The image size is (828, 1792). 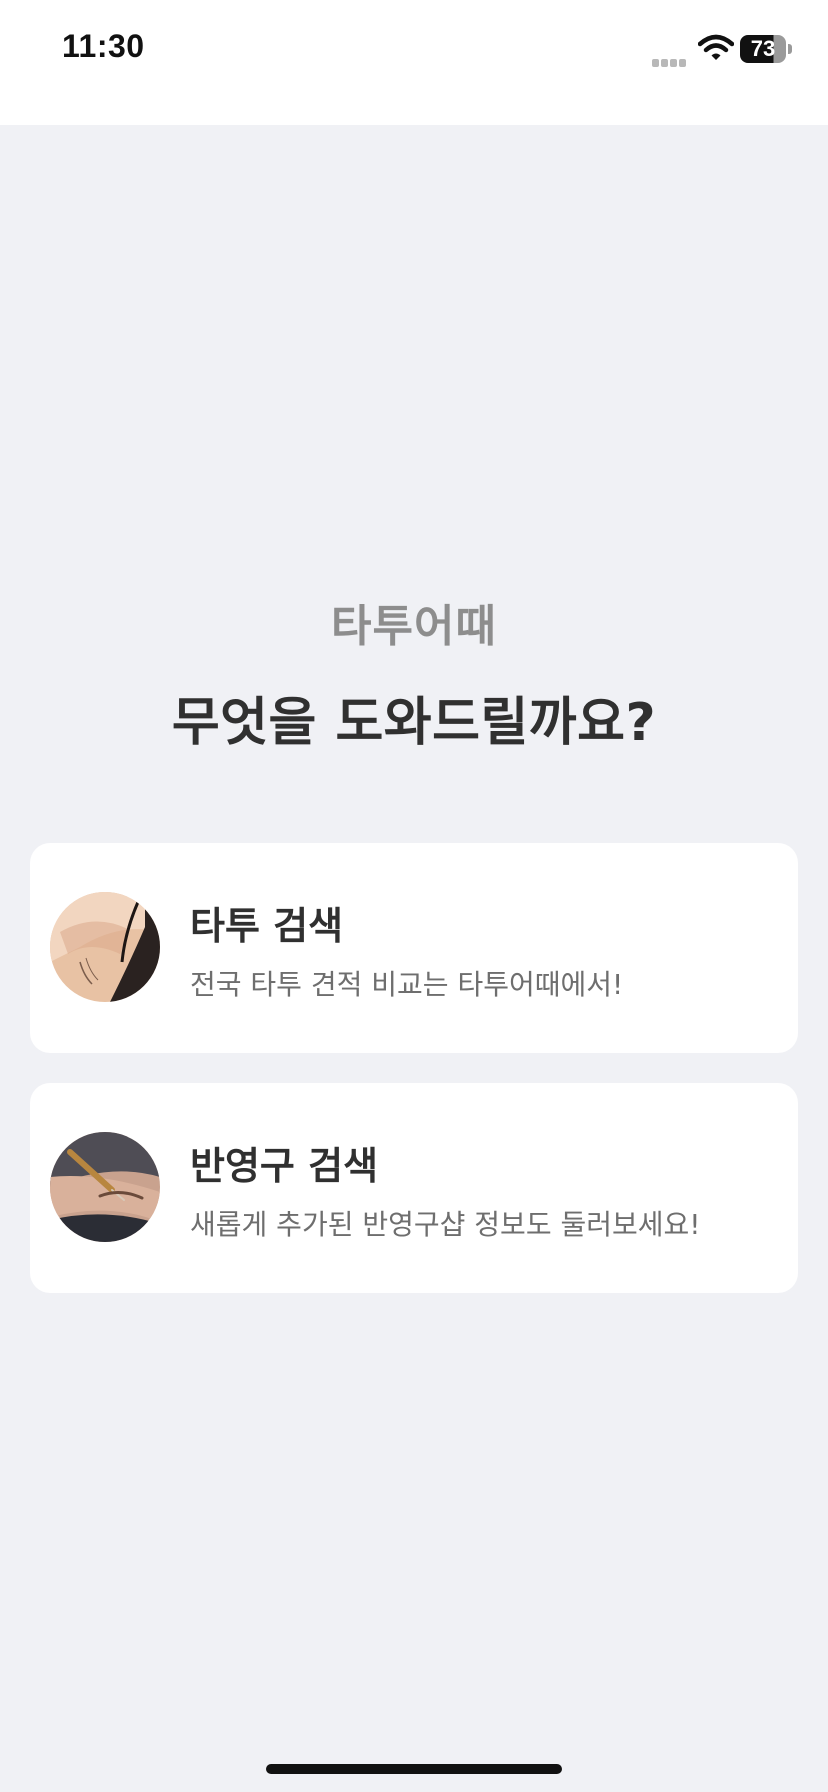 I want to click on tattoo-search-description: 전국 타투 견적 비교는 타투어때에서!, so click(x=407, y=984).